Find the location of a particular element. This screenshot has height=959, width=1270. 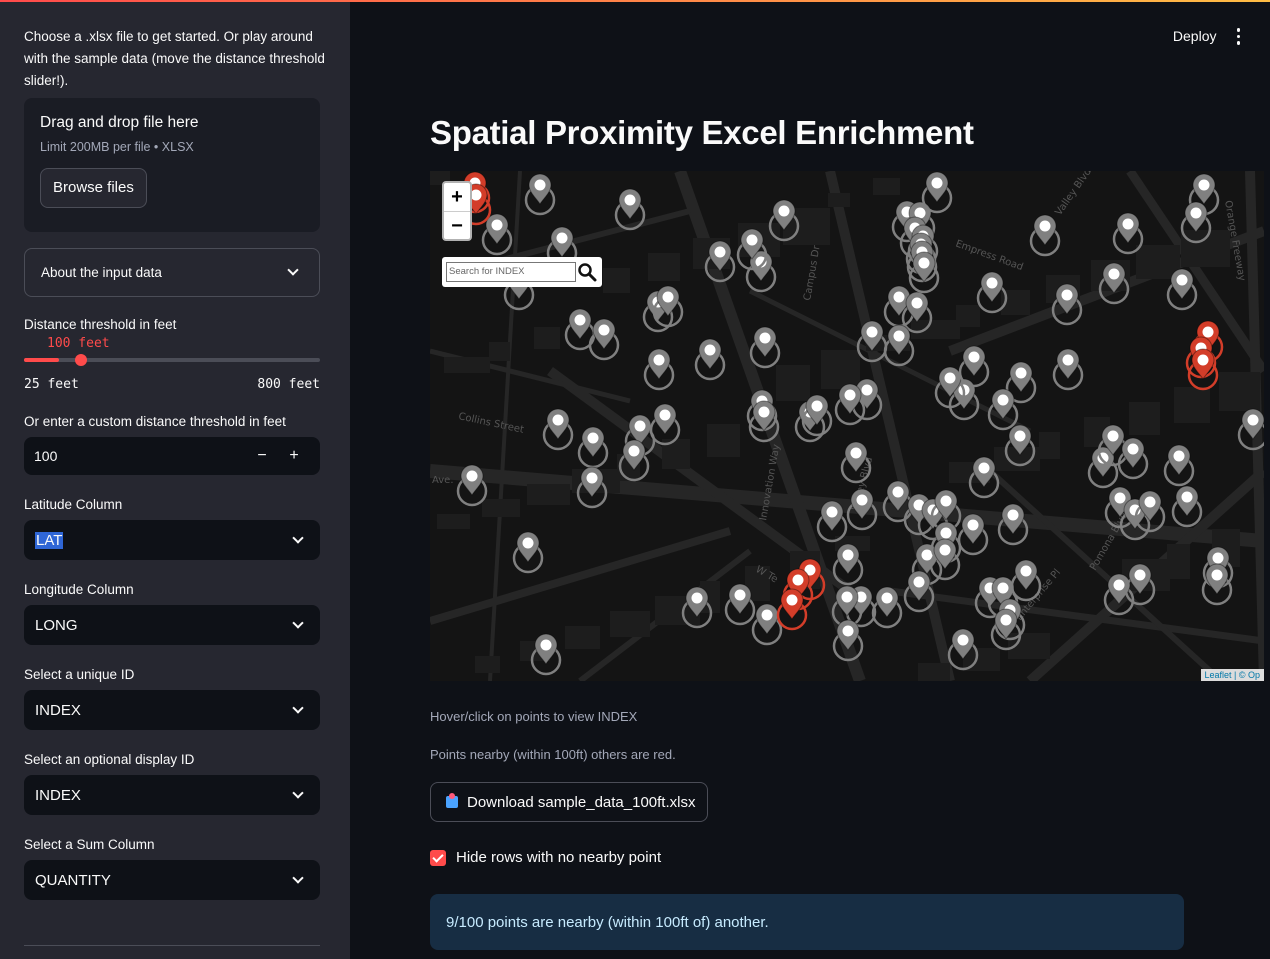

map-attribution: Leaflet | © Op is located at coordinates (1232, 675).